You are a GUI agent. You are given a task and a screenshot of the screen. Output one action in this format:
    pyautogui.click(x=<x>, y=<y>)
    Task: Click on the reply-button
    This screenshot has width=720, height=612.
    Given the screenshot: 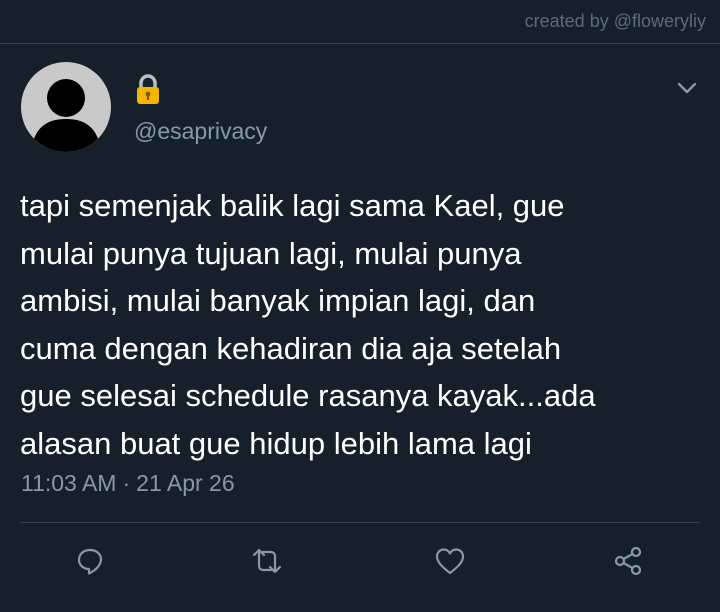 What is the action you would take?
    pyautogui.click(x=90, y=561)
    